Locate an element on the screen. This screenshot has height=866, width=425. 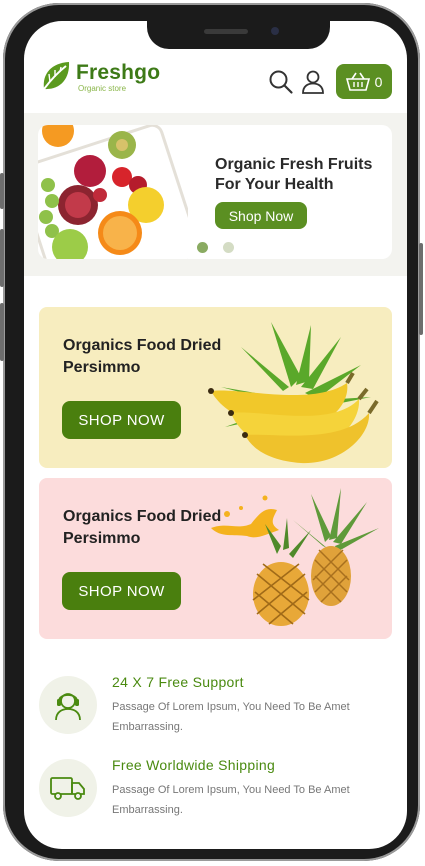
phone-power-button is located at coordinates (421, 289).